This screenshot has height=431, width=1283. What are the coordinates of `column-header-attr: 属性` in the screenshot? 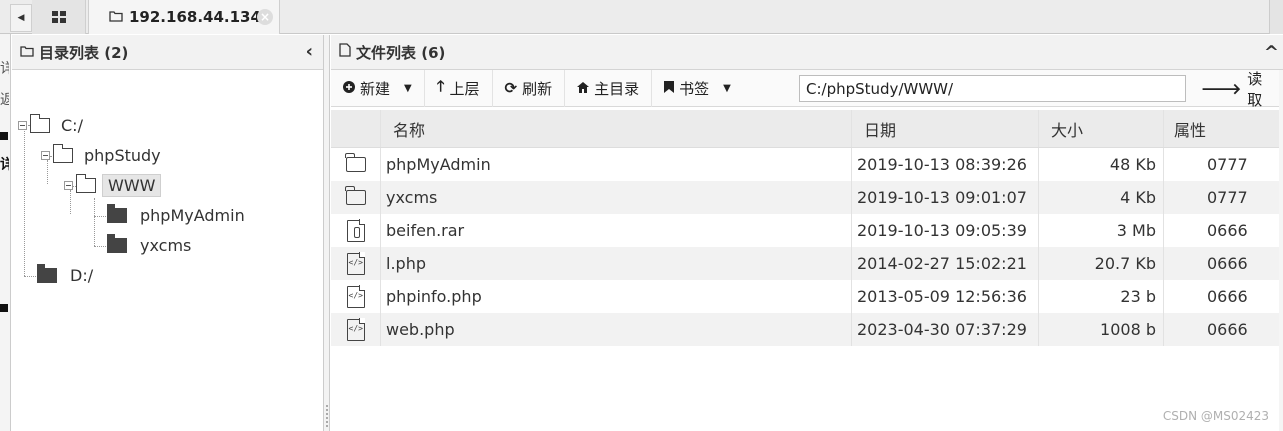 It's located at (1223, 128).